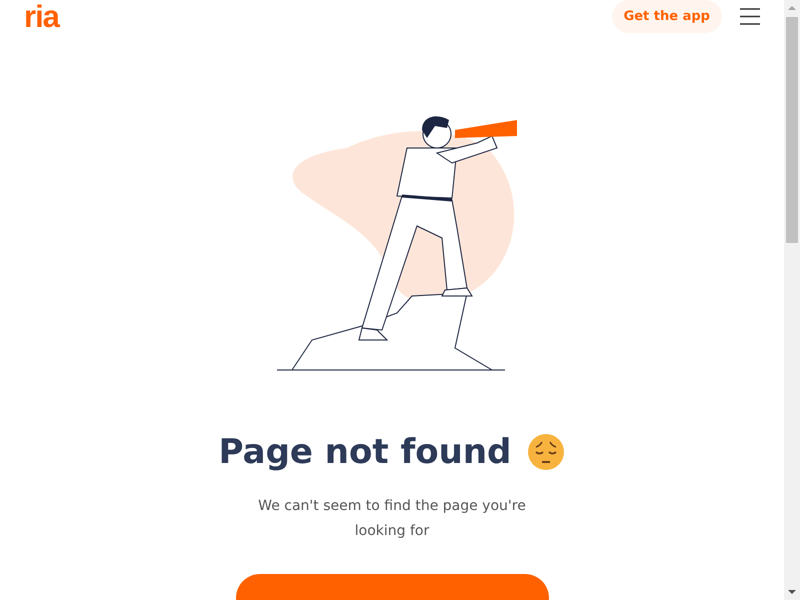 Image resolution: width=800 pixels, height=600 pixels. What do you see at coordinates (667, 16) in the screenshot?
I see `get-app-button: Get the app` at bounding box center [667, 16].